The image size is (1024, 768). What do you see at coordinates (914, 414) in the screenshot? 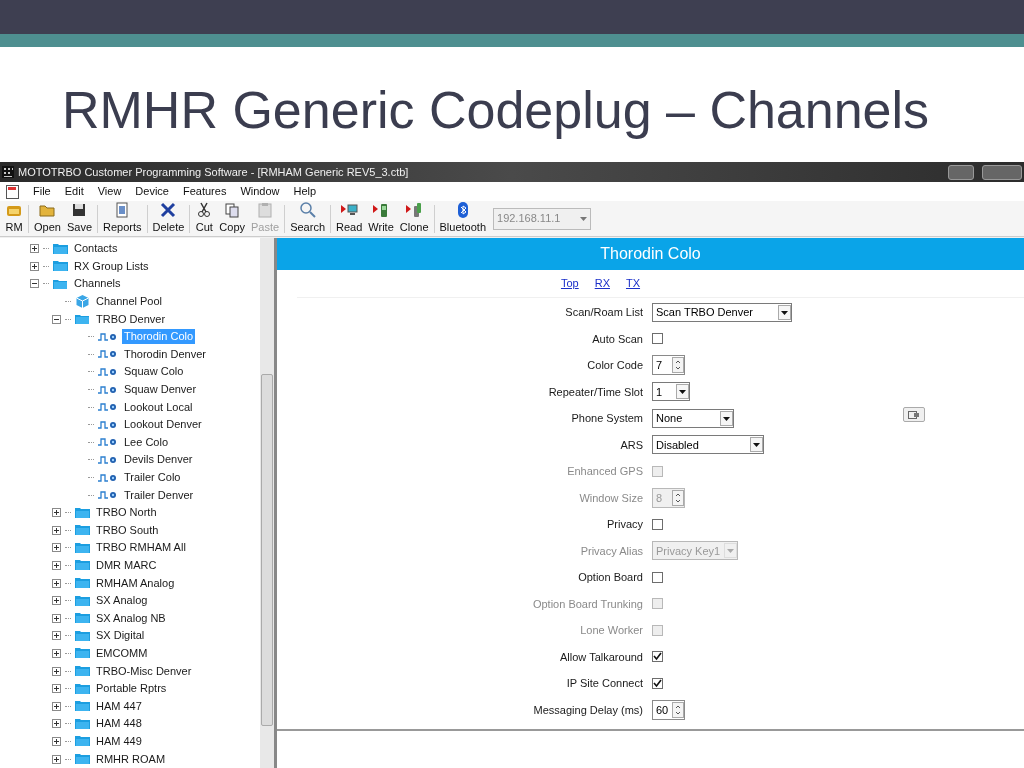
I see `side-button` at bounding box center [914, 414].